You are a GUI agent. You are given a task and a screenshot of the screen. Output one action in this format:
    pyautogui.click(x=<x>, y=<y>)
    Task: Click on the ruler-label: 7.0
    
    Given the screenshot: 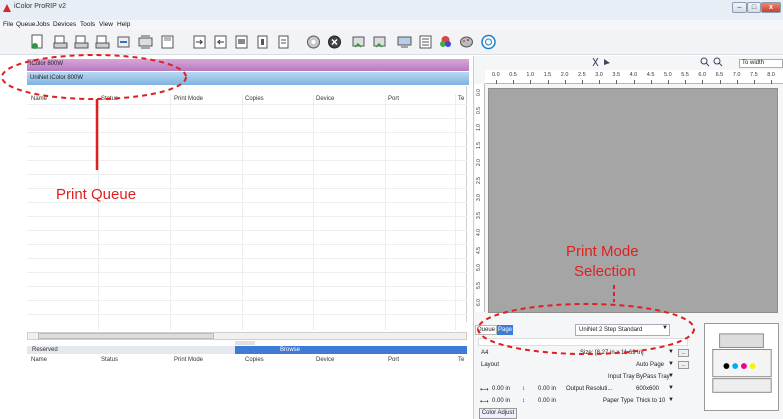 What is the action you would take?
    pyautogui.click(x=736, y=75)
    